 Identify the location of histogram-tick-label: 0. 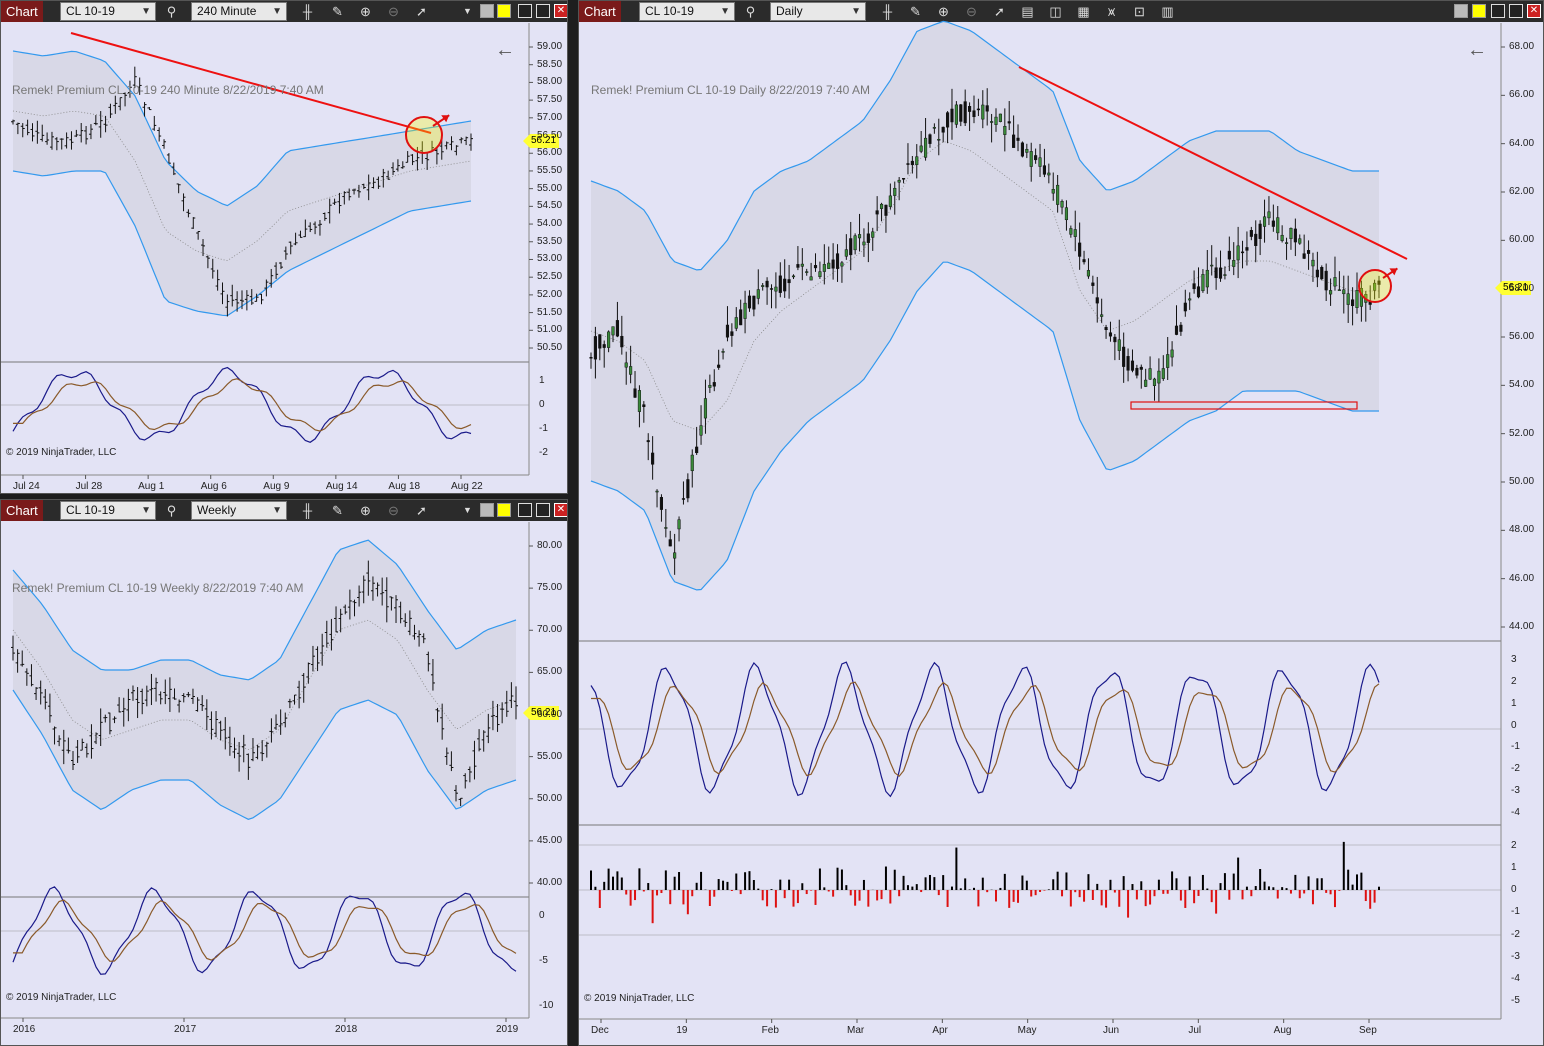
(1514, 890).